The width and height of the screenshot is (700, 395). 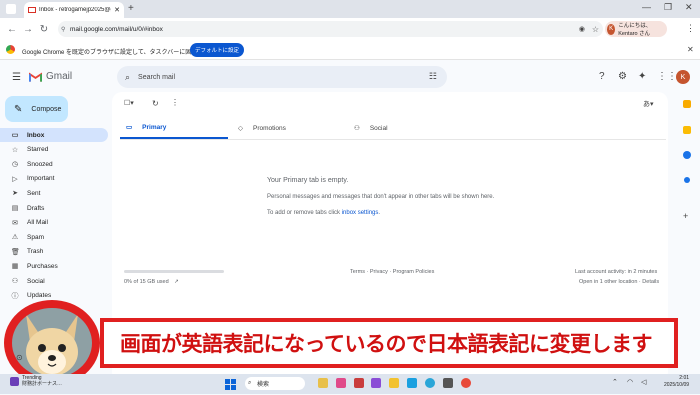 I want to click on select-all-checkbox: ☐▾, so click(x=129, y=103).